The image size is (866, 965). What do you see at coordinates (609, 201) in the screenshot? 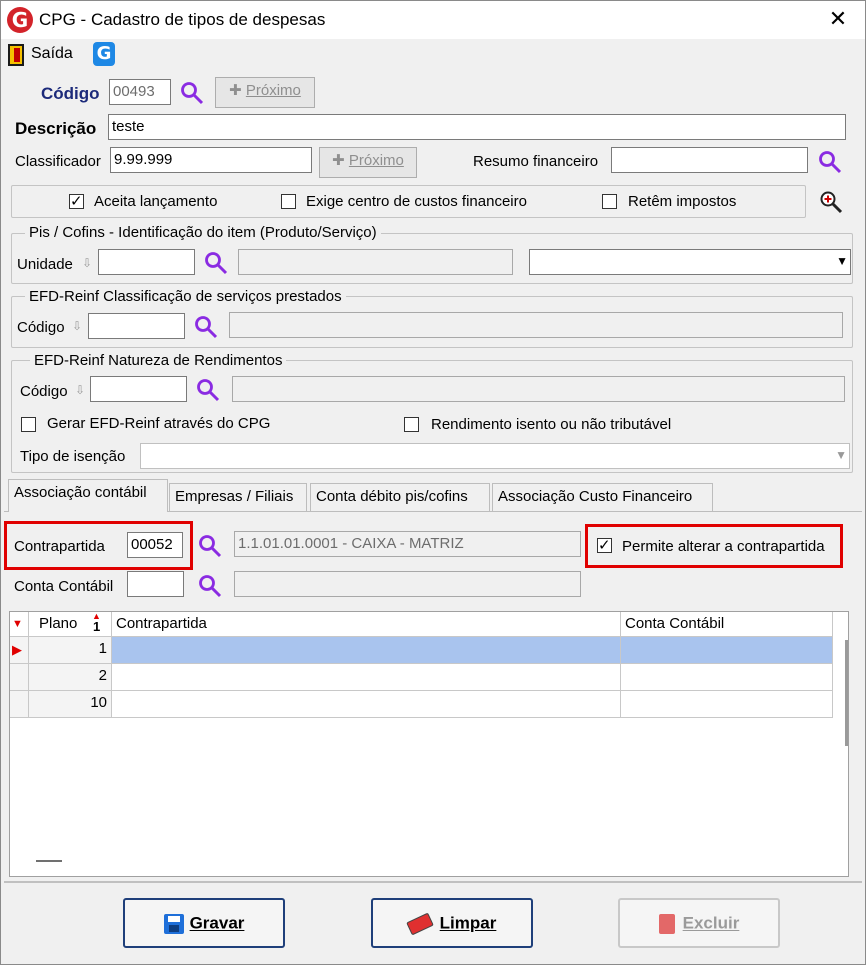
I see `retem-checkbox` at bounding box center [609, 201].